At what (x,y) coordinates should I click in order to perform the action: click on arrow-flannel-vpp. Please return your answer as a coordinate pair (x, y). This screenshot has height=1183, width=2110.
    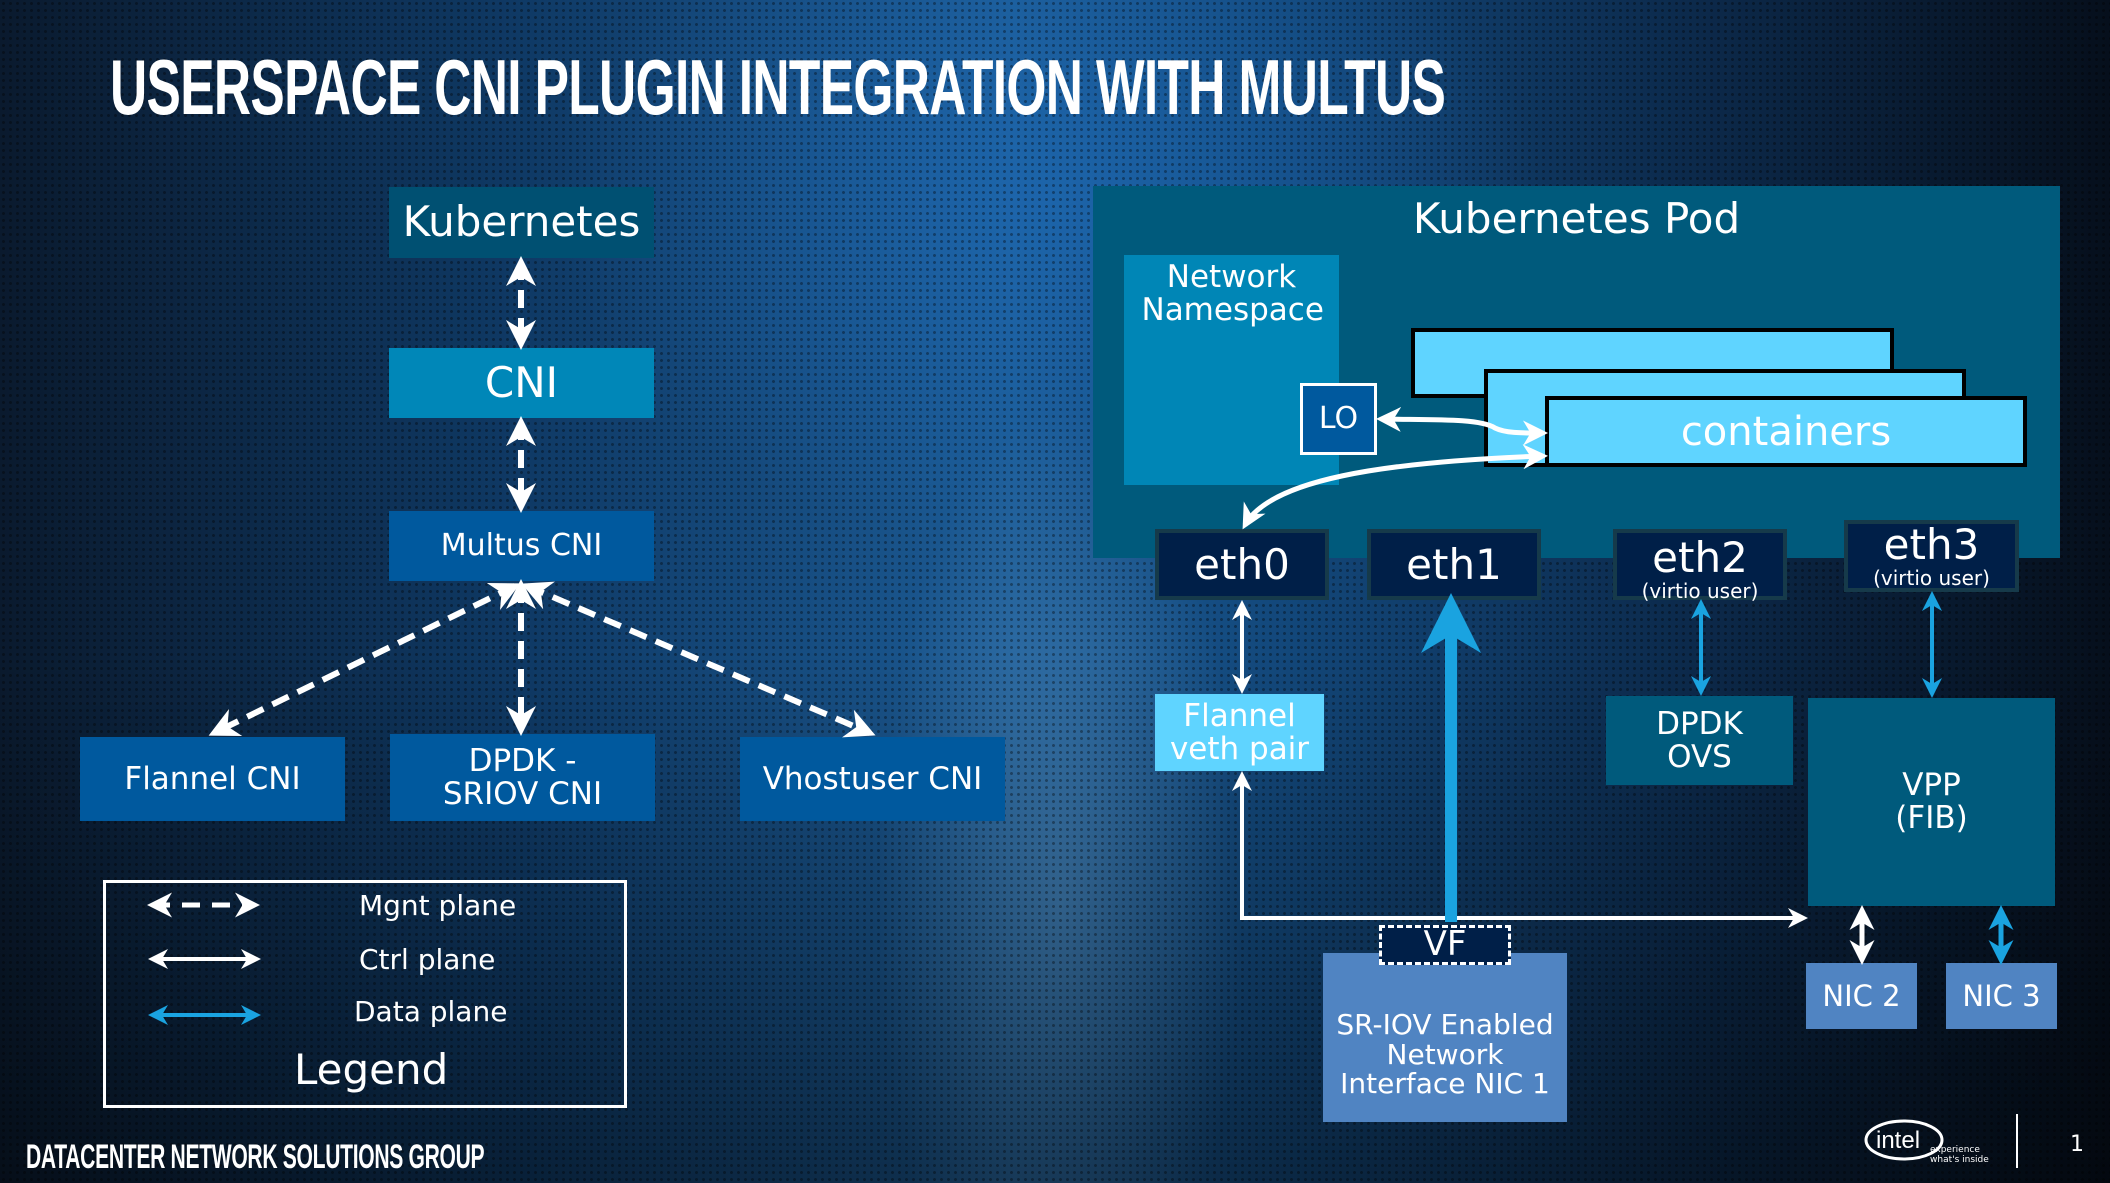
    Looking at the image, I should click on (1520, 849).